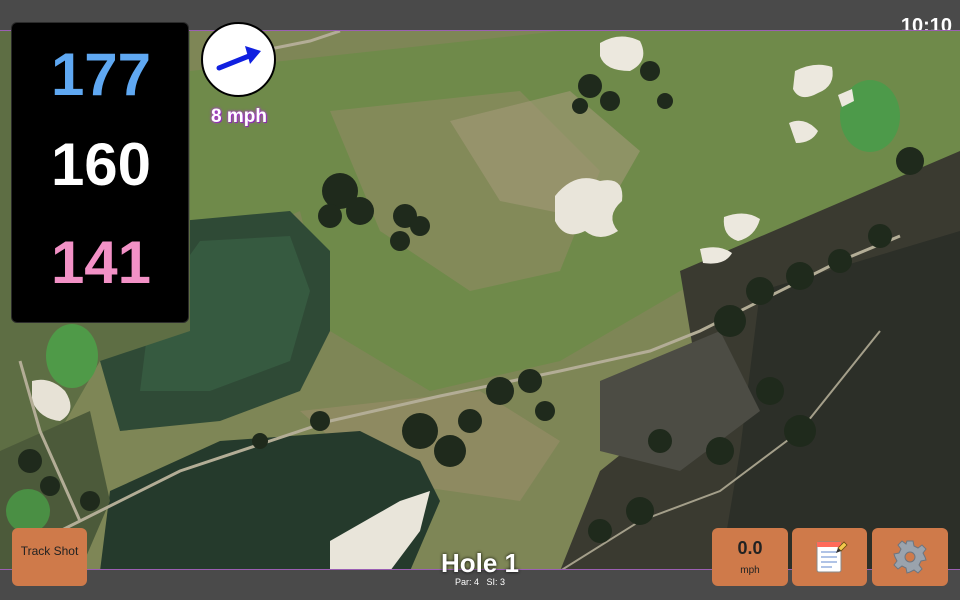 The image size is (960, 600). Describe the element at coordinates (239, 116) in the screenshot. I see `wind-speed: 8 mph` at that location.